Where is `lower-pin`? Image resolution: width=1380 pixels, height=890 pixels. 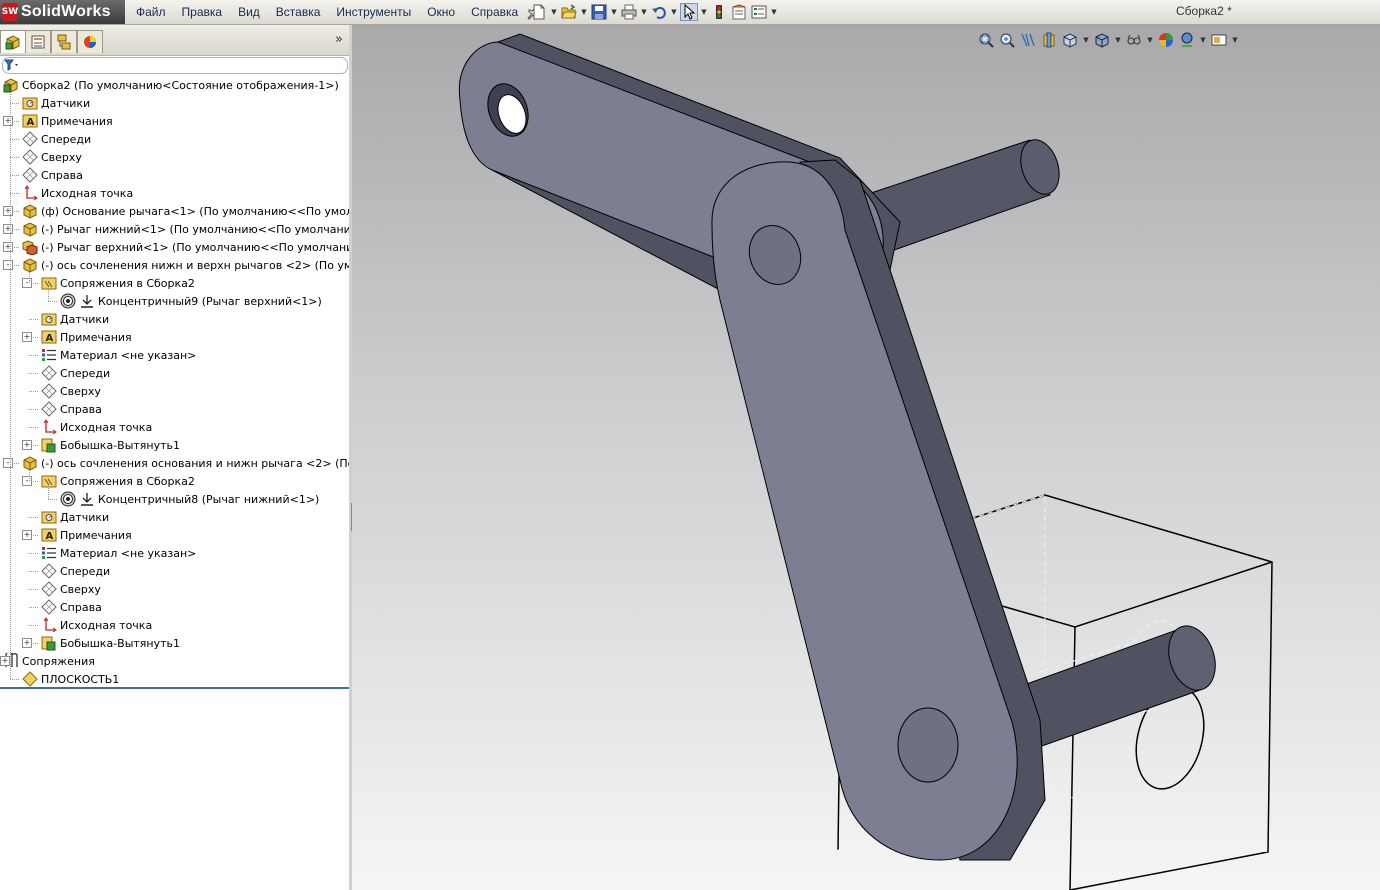
lower-pin is located at coordinates (1116, 686).